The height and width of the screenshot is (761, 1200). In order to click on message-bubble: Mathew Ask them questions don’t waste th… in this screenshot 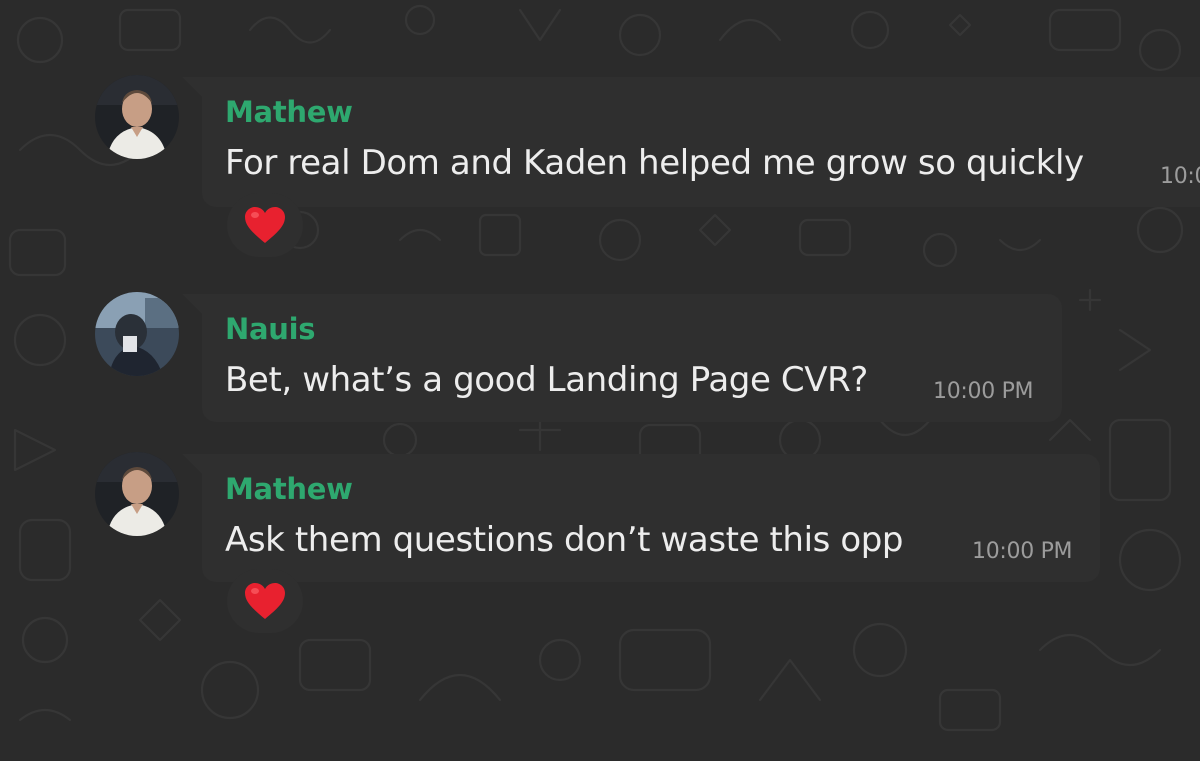, I will do `click(651, 518)`.